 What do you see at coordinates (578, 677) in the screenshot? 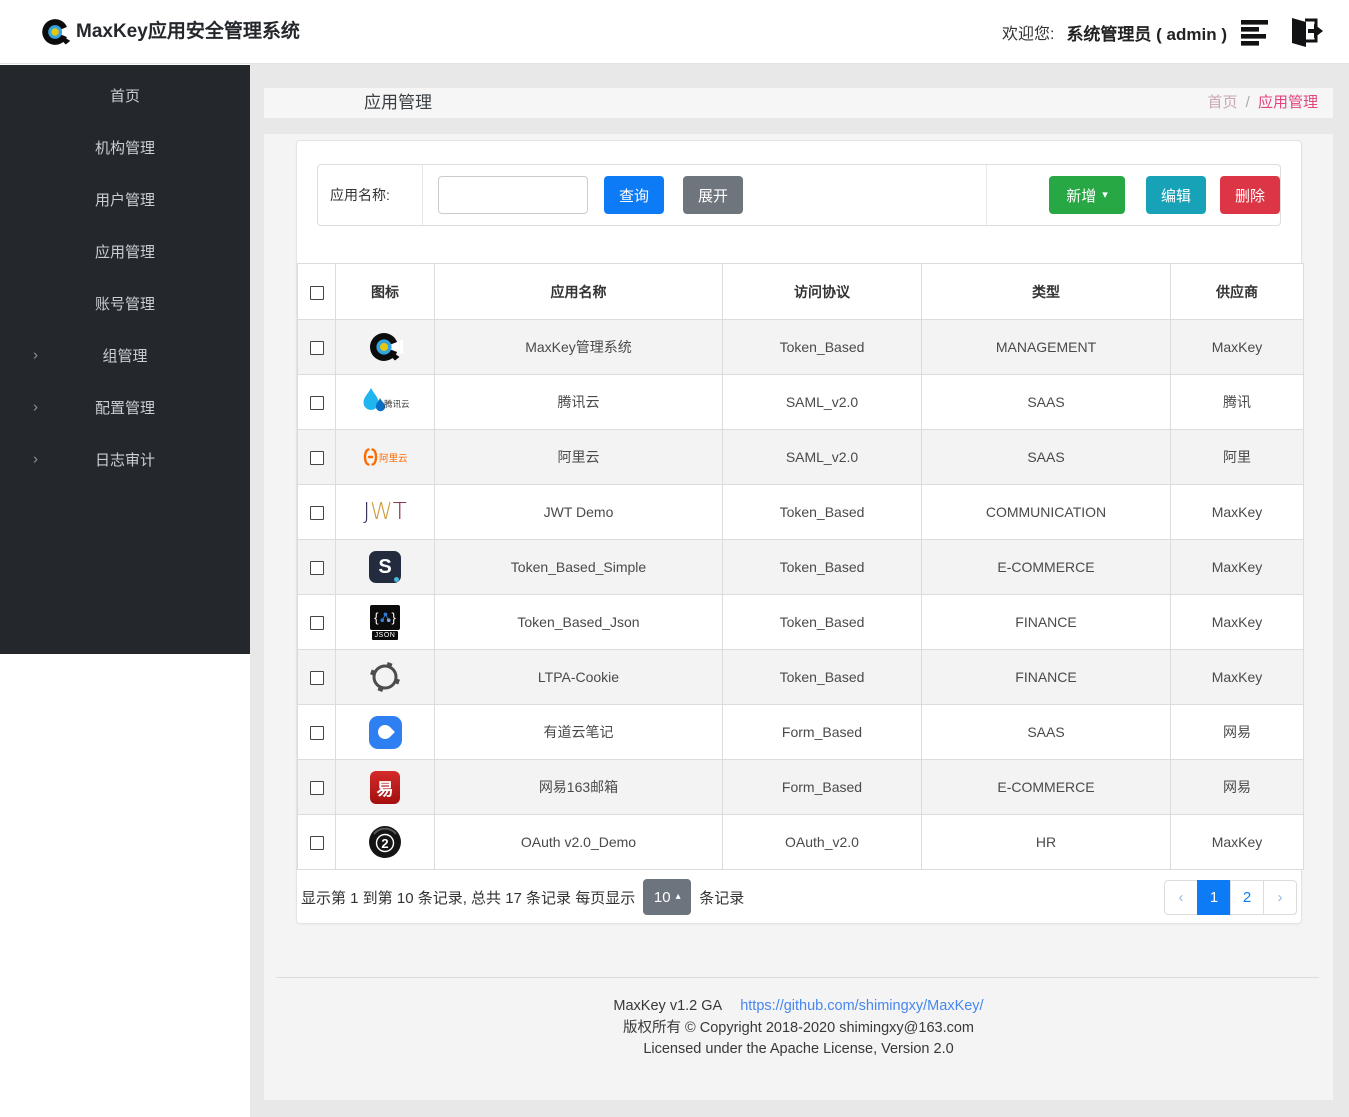
I see `app-name-cell: LTPA-Cookie` at bounding box center [578, 677].